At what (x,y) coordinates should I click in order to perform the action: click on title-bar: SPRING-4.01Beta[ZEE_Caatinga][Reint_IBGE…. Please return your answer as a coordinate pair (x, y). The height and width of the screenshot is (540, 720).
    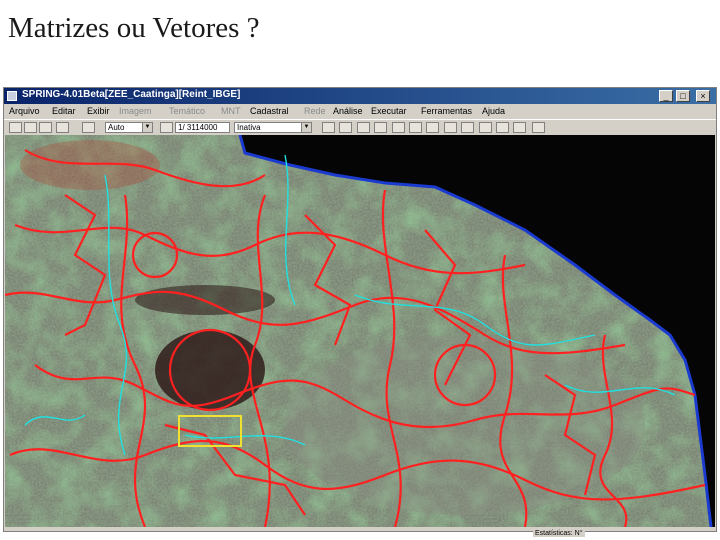
    Looking at the image, I should click on (360, 96).